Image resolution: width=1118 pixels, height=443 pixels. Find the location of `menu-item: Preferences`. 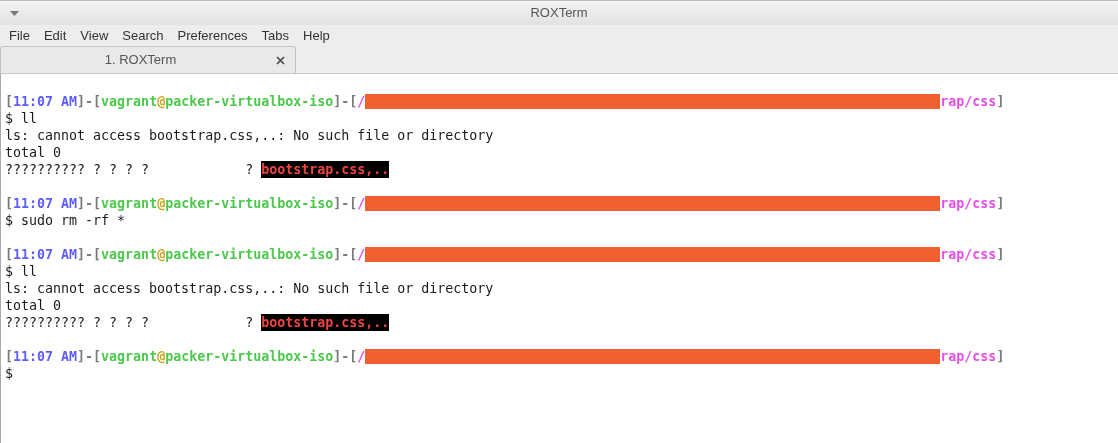

menu-item: Preferences is located at coordinates (212, 35).